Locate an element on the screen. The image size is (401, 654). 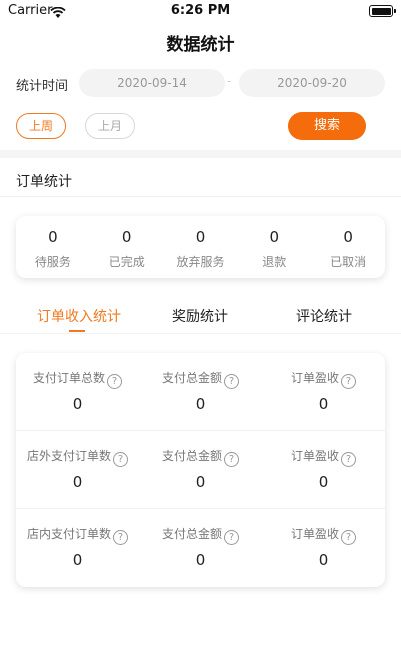
section-separator is located at coordinates (200, 196).